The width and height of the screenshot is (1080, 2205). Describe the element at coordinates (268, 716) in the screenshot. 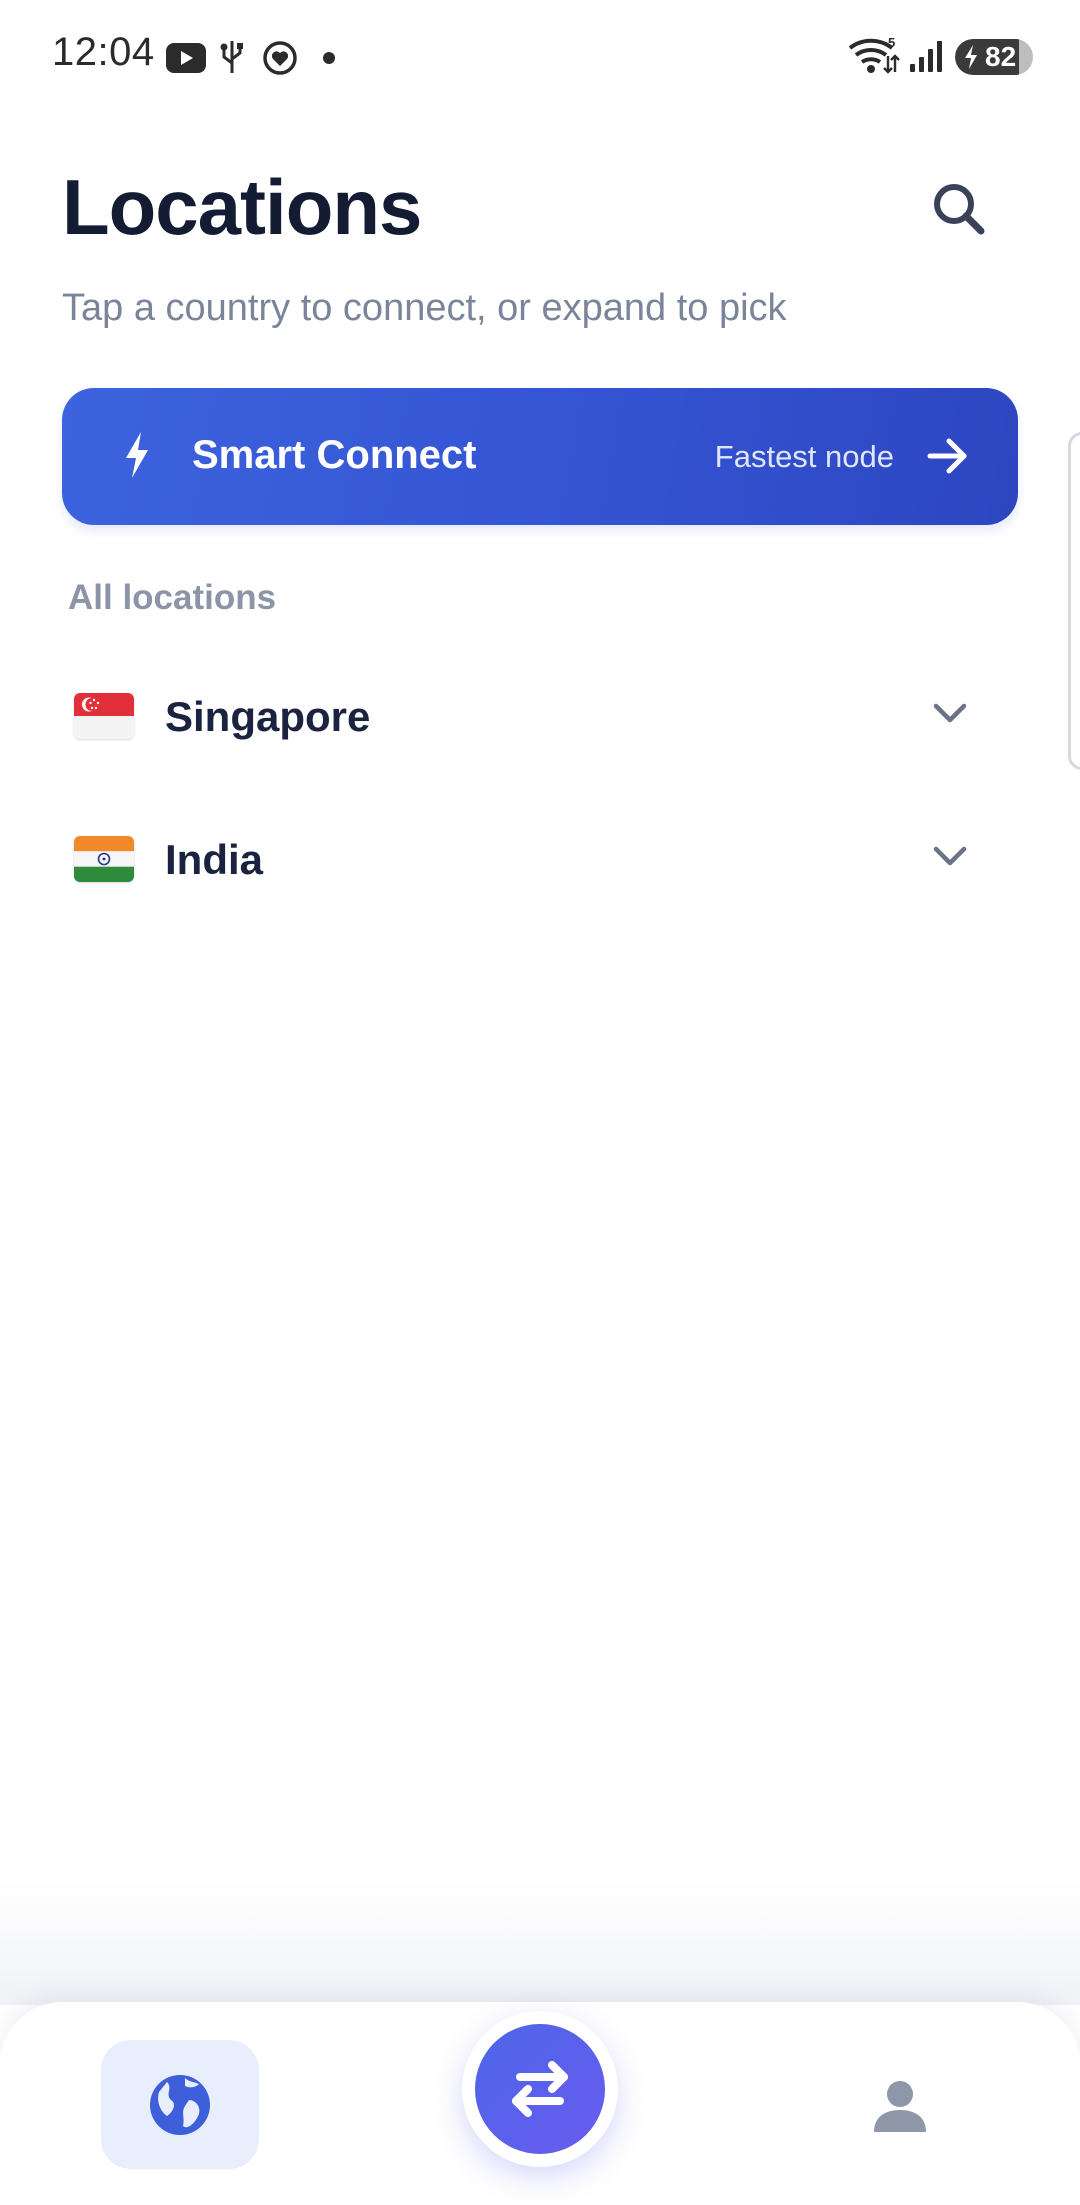

I see `location-name: Singapore` at that location.